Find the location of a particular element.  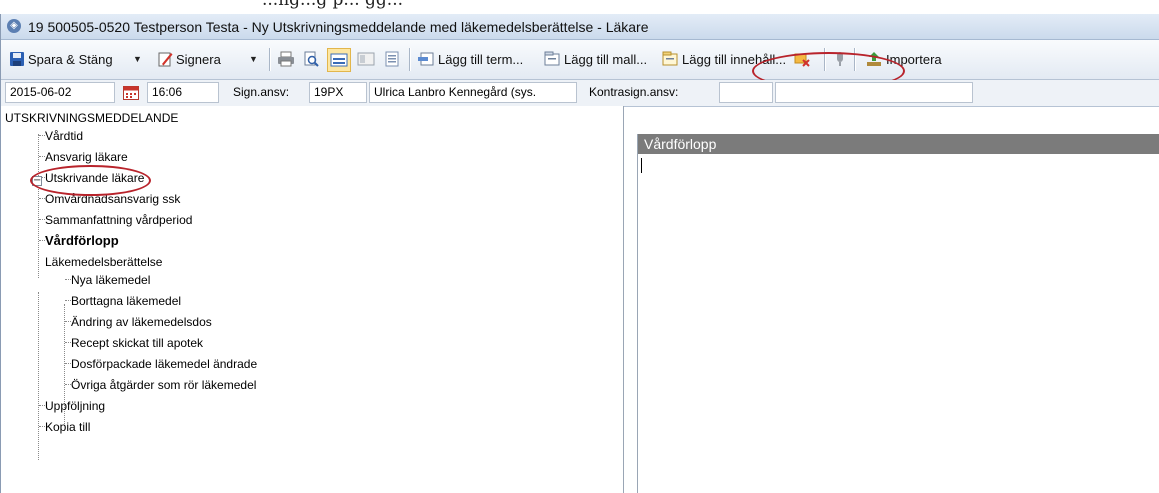

text-caret is located at coordinates (641, 165).